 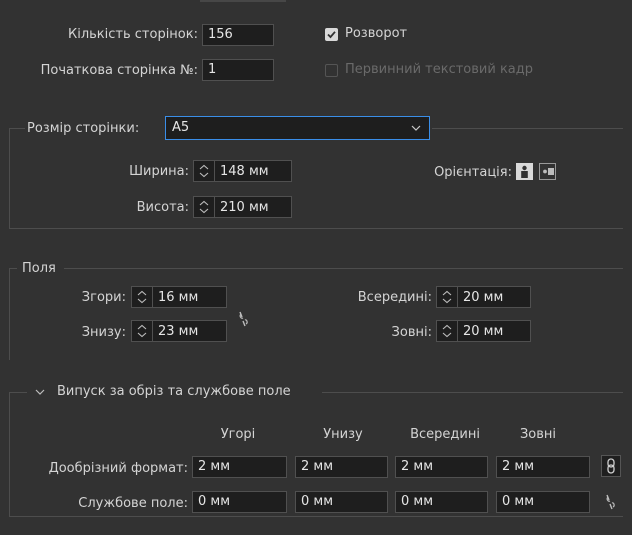 I want to click on margin-bottom-stepper: 23 мм, so click(x=179, y=331).